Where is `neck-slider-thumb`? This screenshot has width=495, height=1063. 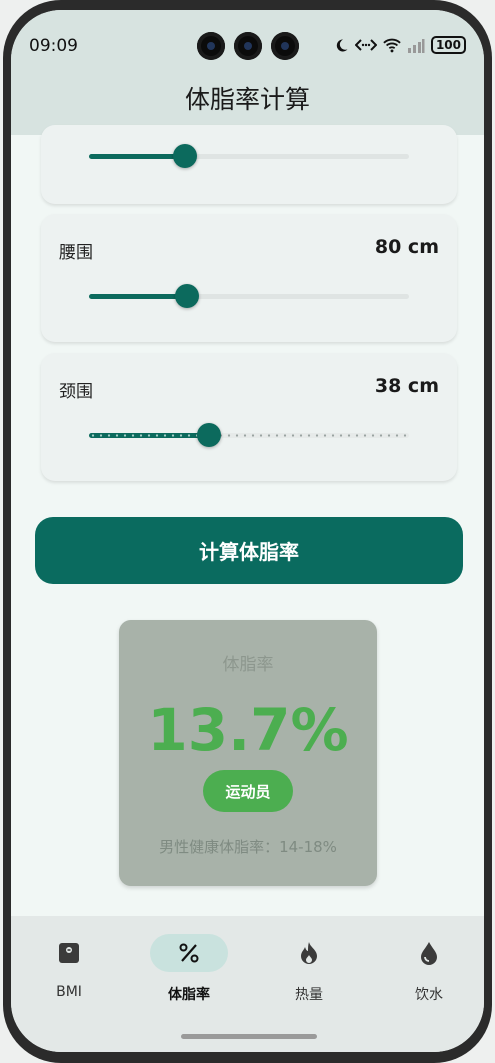
neck-slider-thumb is located at coordinates (209, 435).